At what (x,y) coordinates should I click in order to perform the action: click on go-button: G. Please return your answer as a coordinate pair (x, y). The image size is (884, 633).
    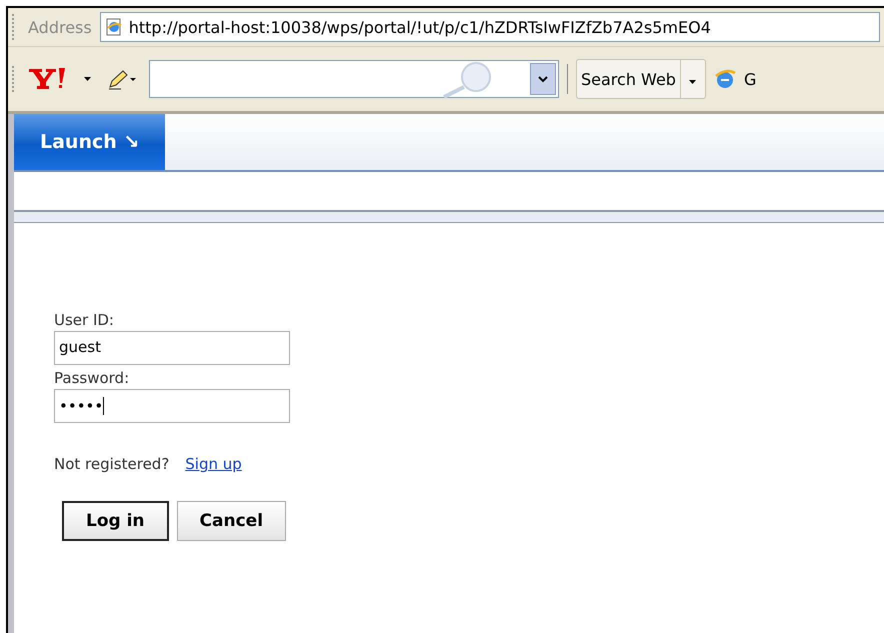
    Looking at the image, I should click on (750, 79).